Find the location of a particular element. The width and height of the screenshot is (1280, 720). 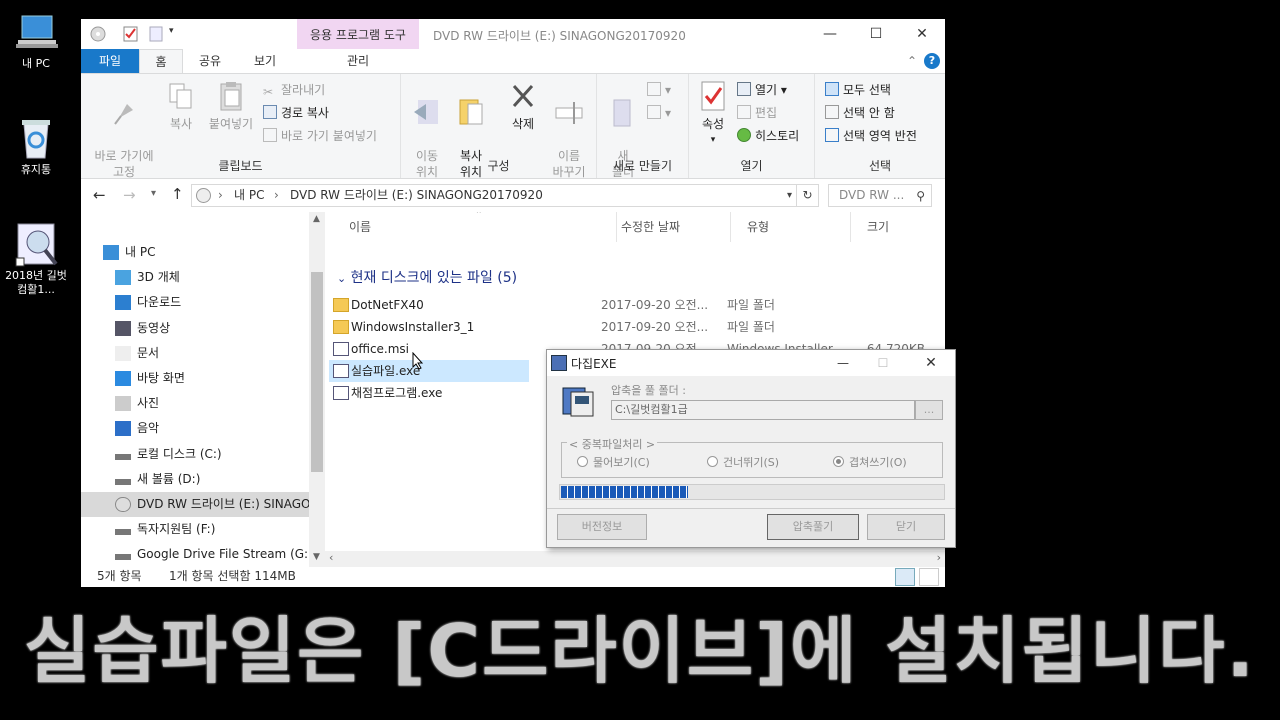

drive-icon is located at coordinates (123, 481).